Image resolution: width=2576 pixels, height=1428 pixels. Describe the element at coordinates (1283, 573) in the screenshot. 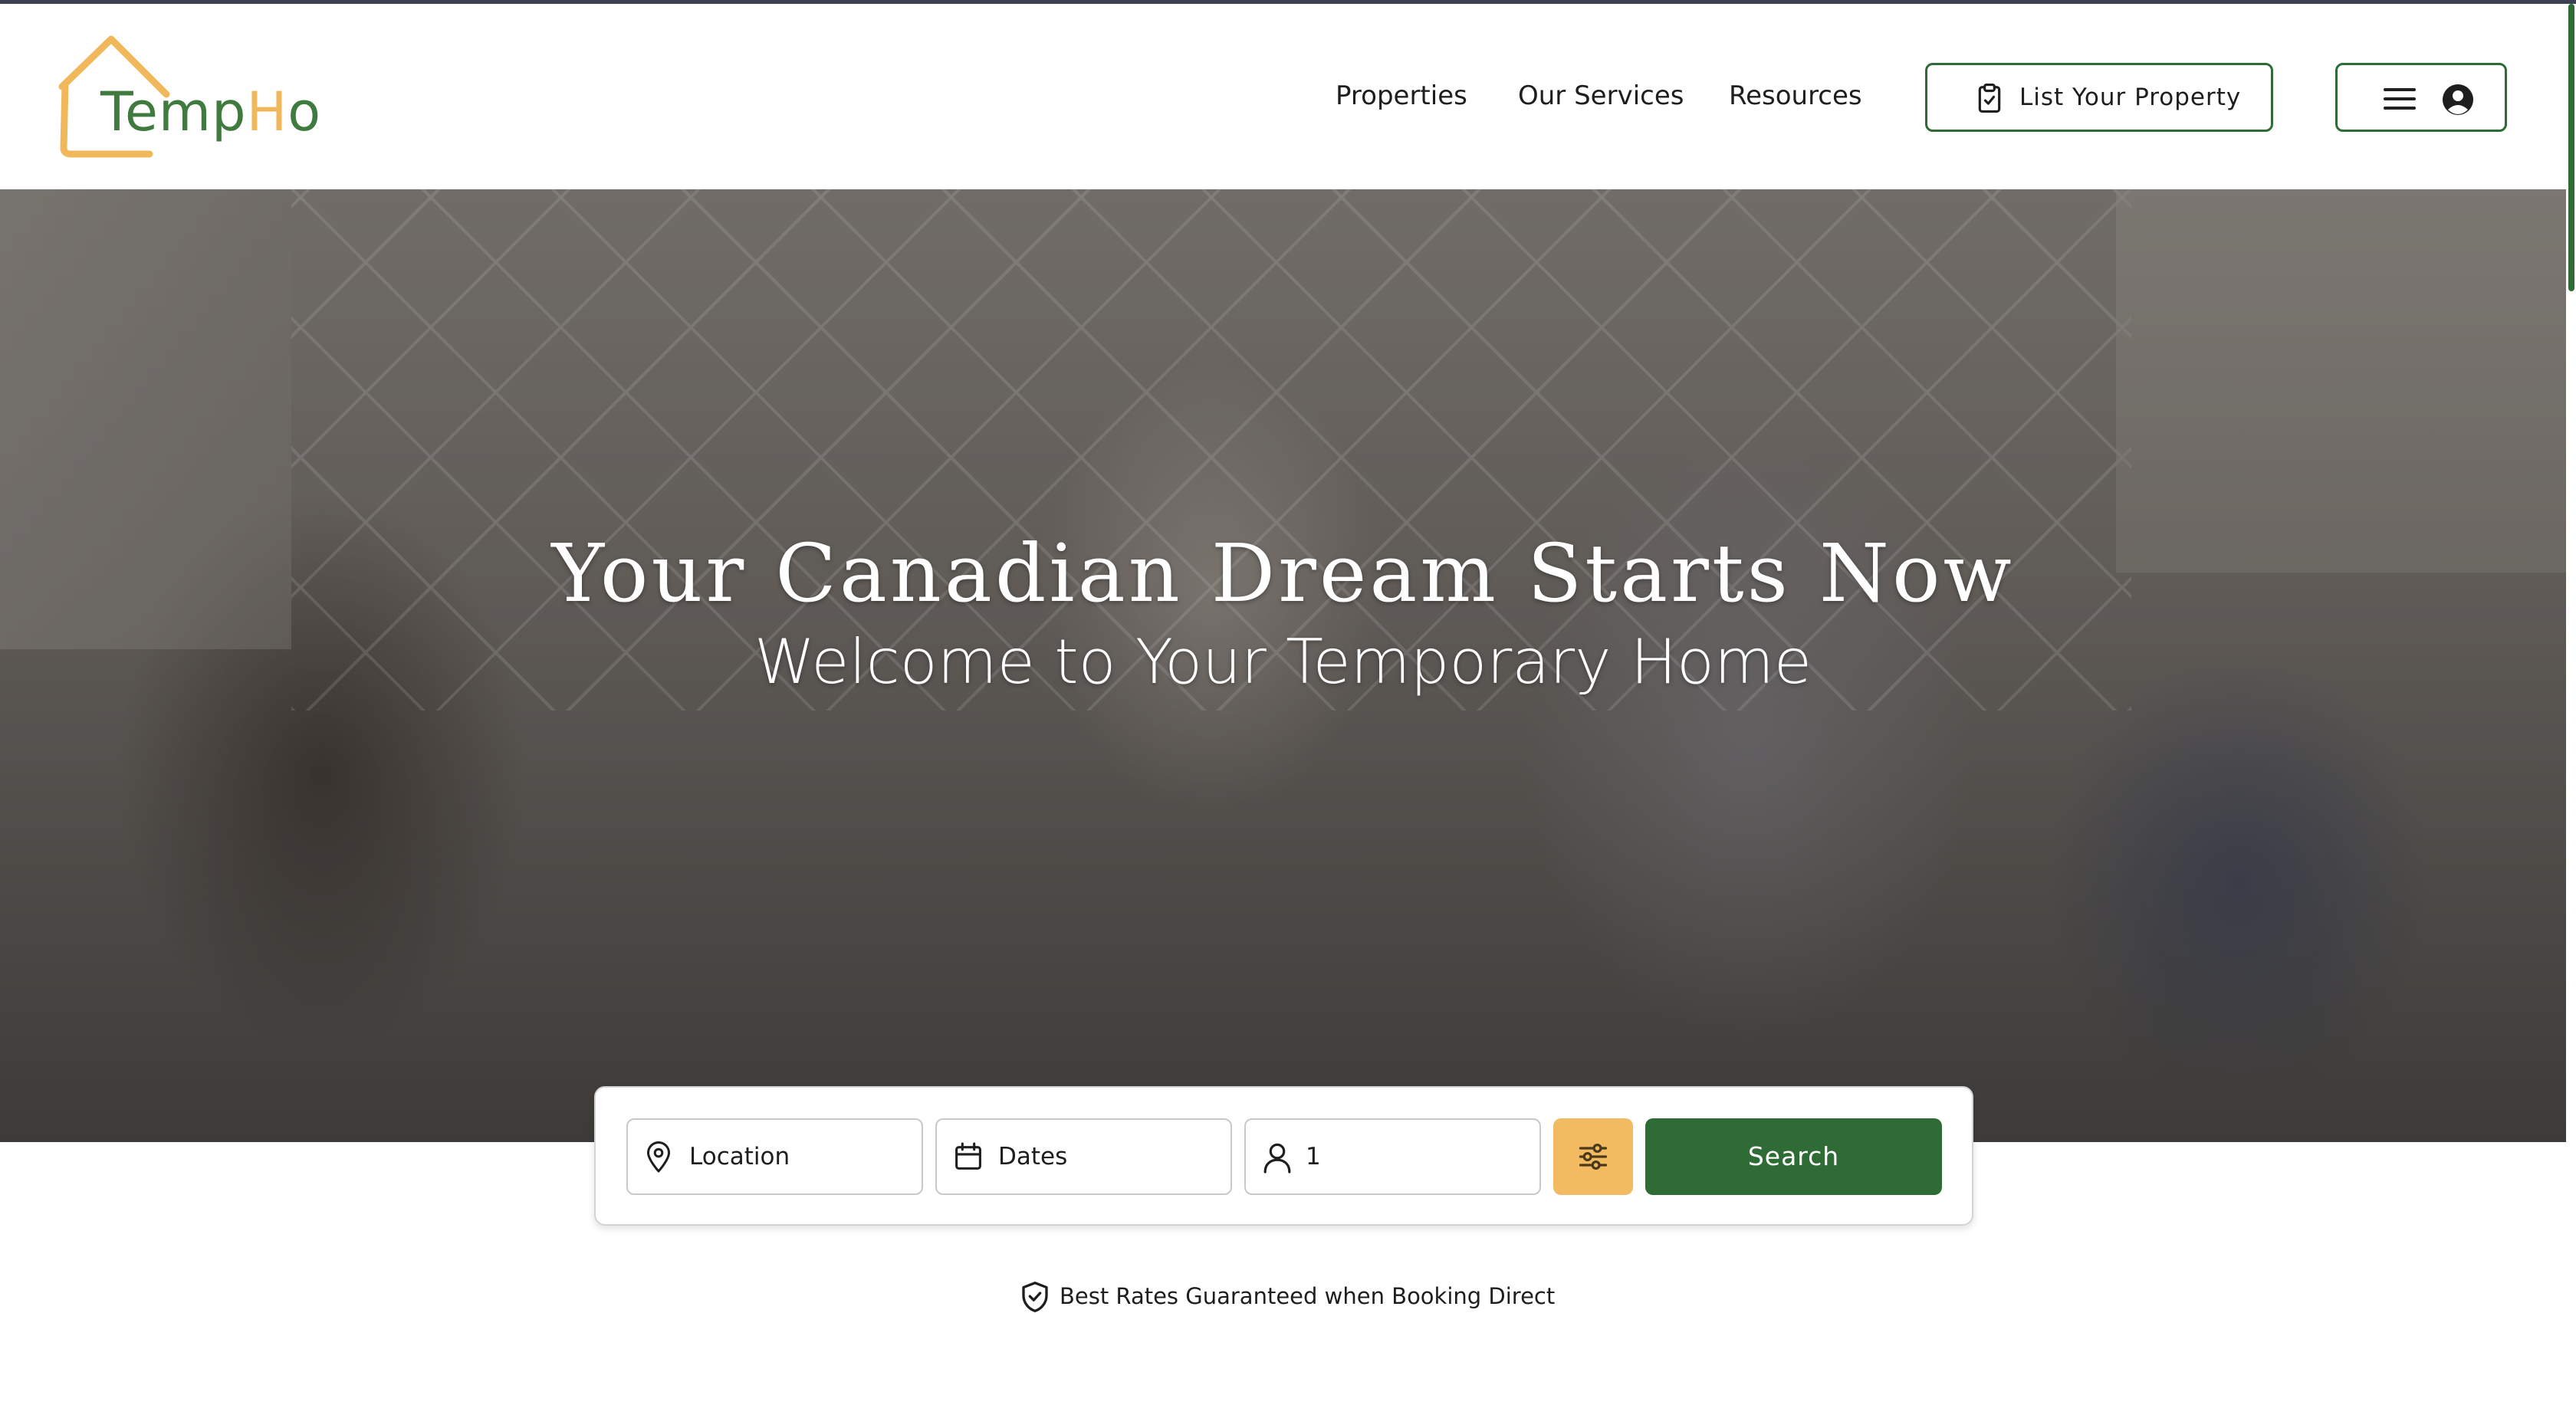

I see `hero-title: Your Canadian Dream Starts Now` at that location.